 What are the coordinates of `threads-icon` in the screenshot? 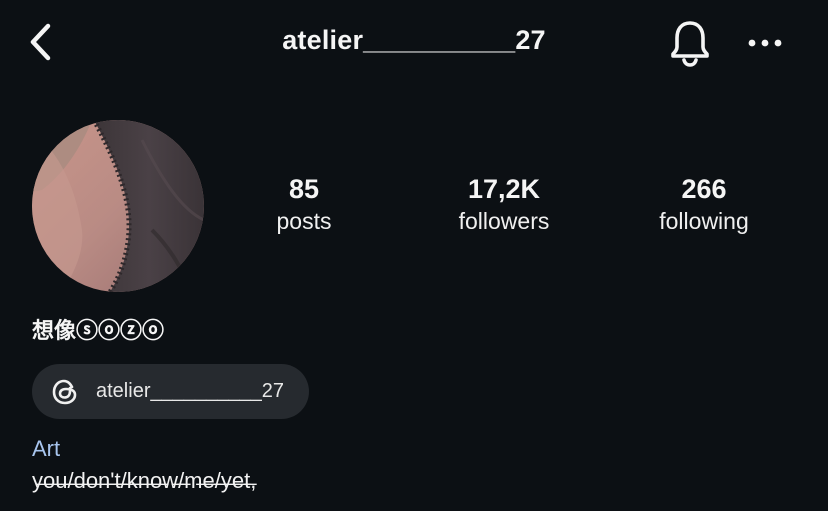 It's located at (65, 392).